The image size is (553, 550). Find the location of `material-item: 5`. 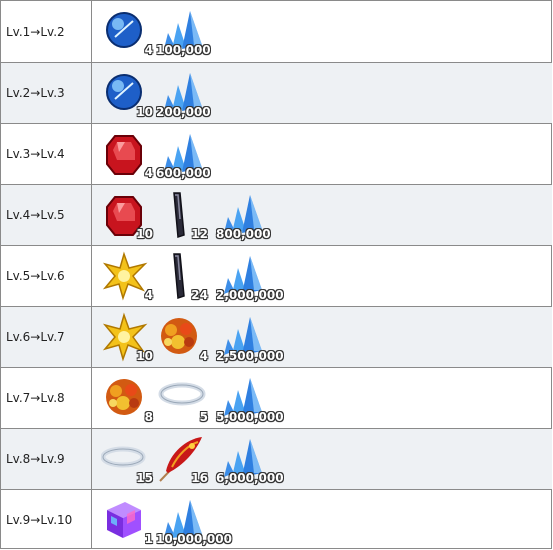

material-item: 5 is located at coordinates (182, 398).